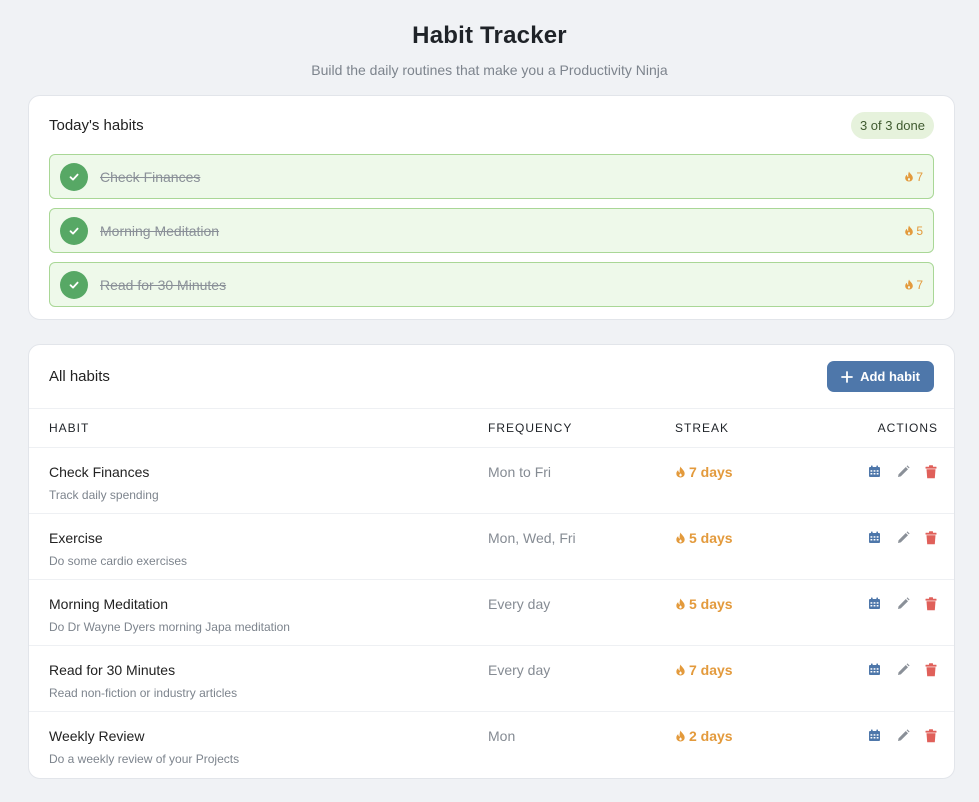 The height and width of the screenshot is (802, 979). I want to click on habit-streak: 2 days, so click(740, 736).